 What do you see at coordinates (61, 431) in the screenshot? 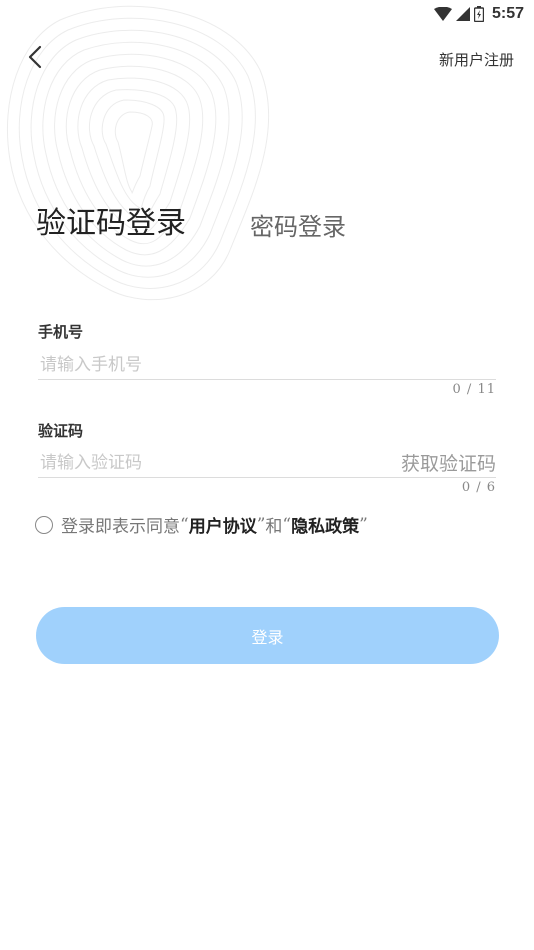
I see `code-label: 验证码` at bounding box center [61, 431].